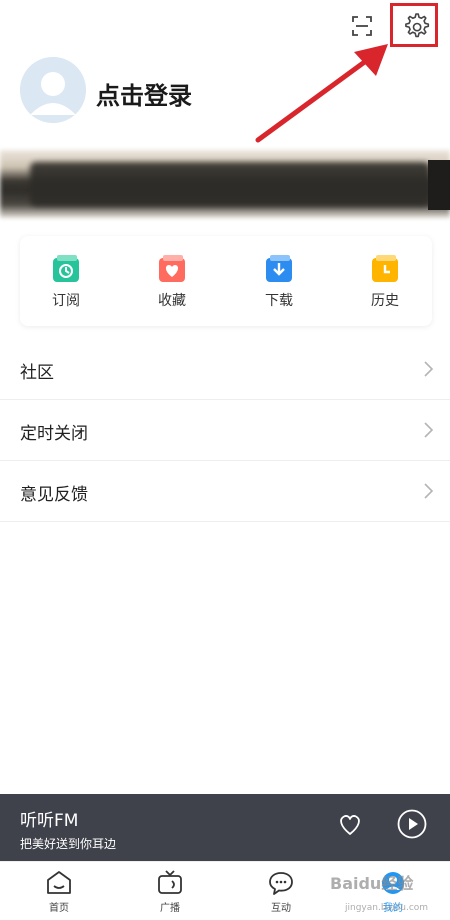 The image size is (450, 920). Describe the element at coordinates (281, 908) in the screenshot. I see `nav-label: 互动` at that location.